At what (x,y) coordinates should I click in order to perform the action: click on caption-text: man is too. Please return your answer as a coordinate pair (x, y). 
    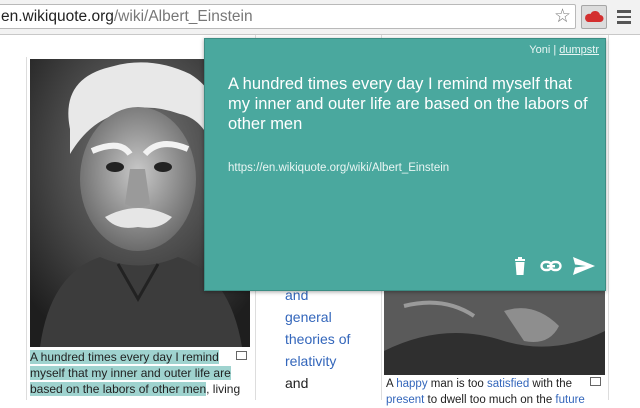
    Looking at the image, I should click on (457, 384).